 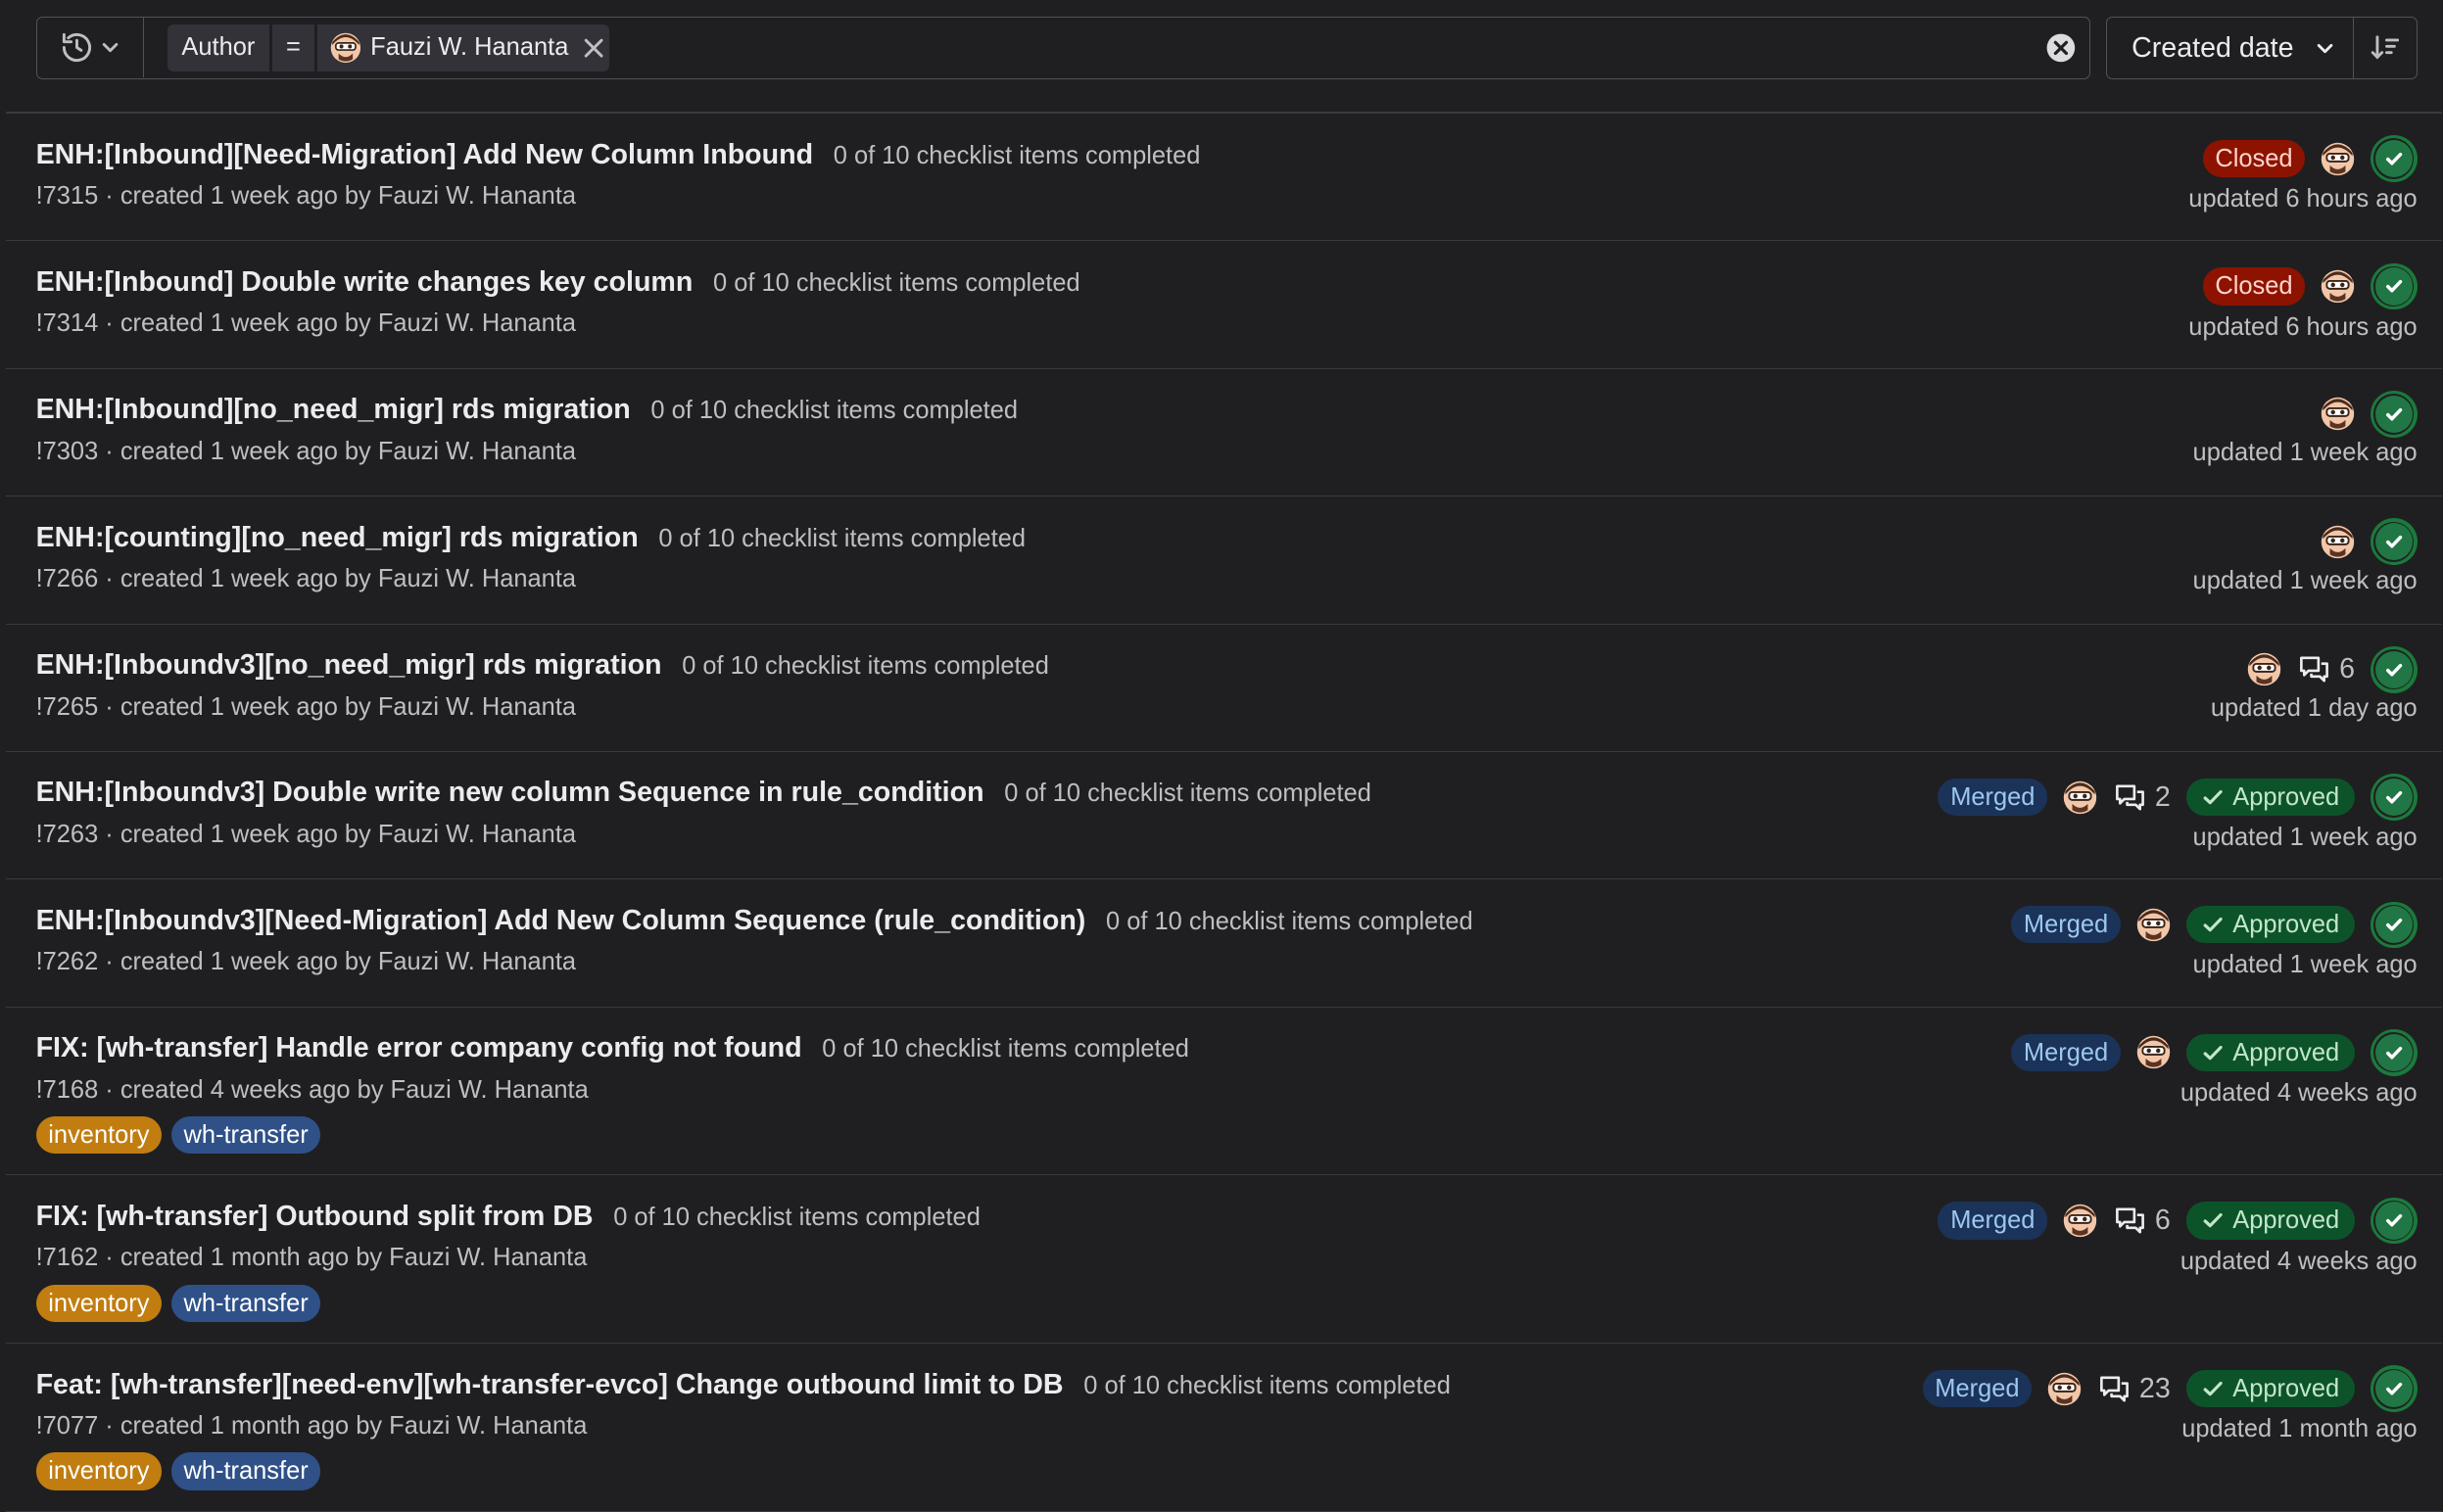 I want to click on filter-bar: Author = Fauzi W. Hananta Created date, so click(x=1221, y=48).